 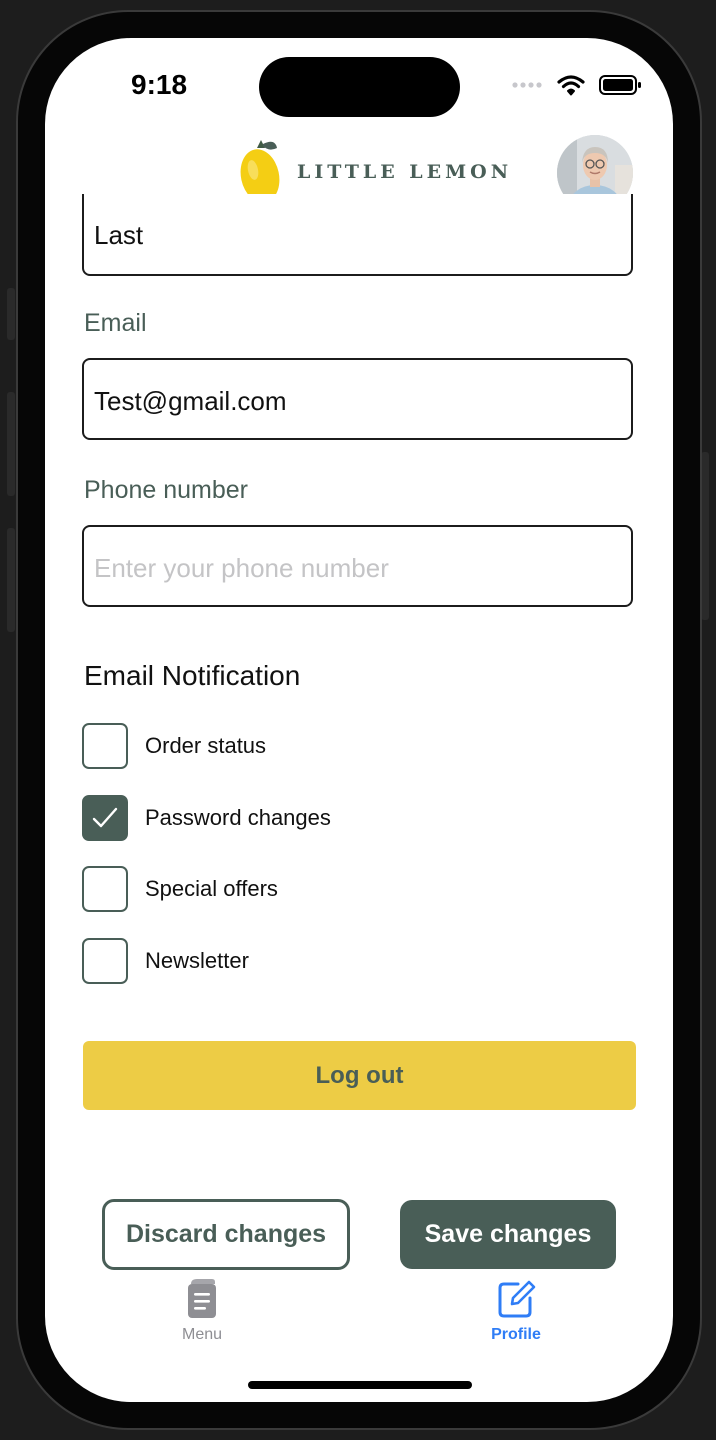 I want to click on checkbox-special-offers: Special offers, so click(x=180, y=889).